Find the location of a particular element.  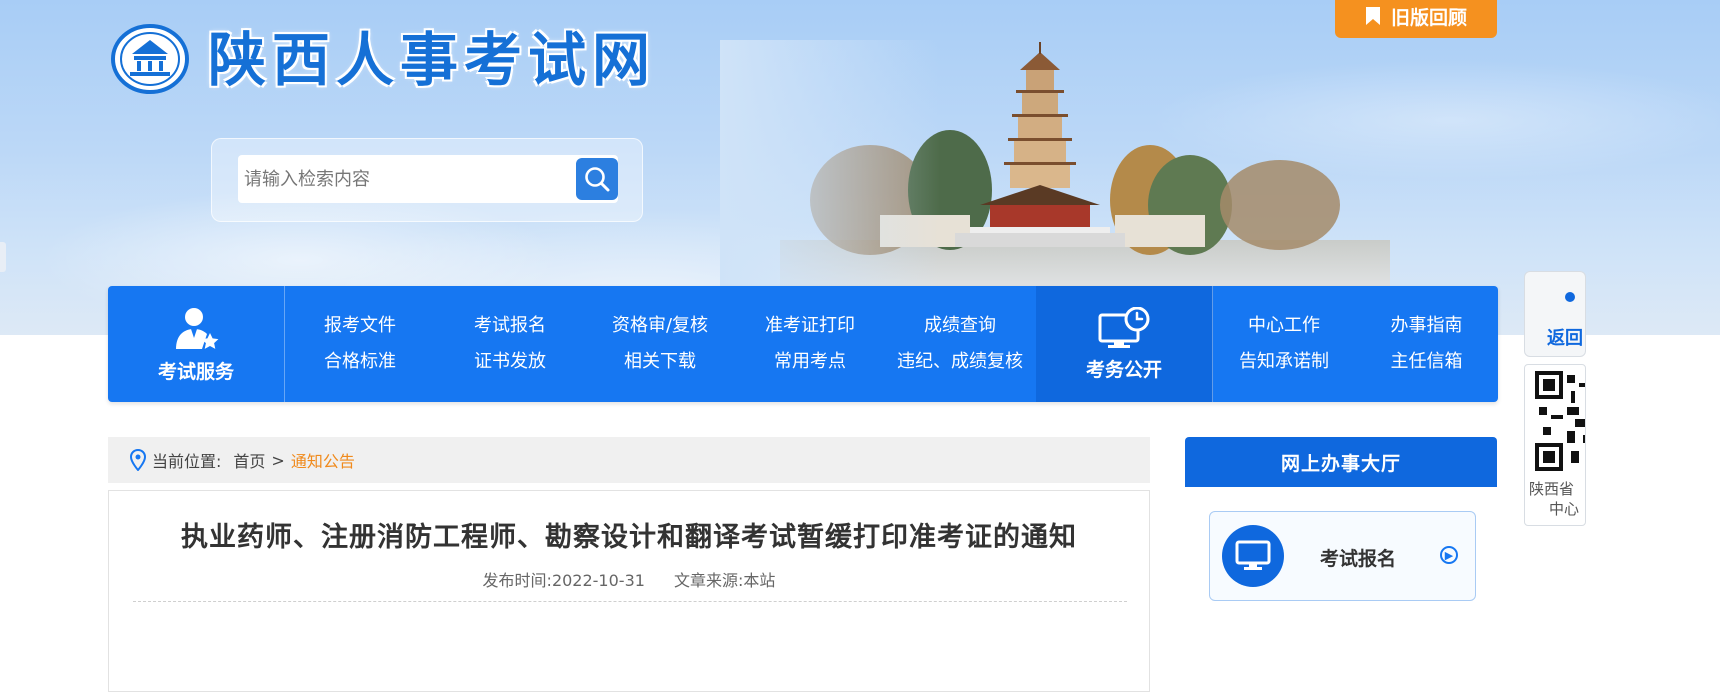

old-version-button: 旧版回顾 is located at coordinates (1416, 19).